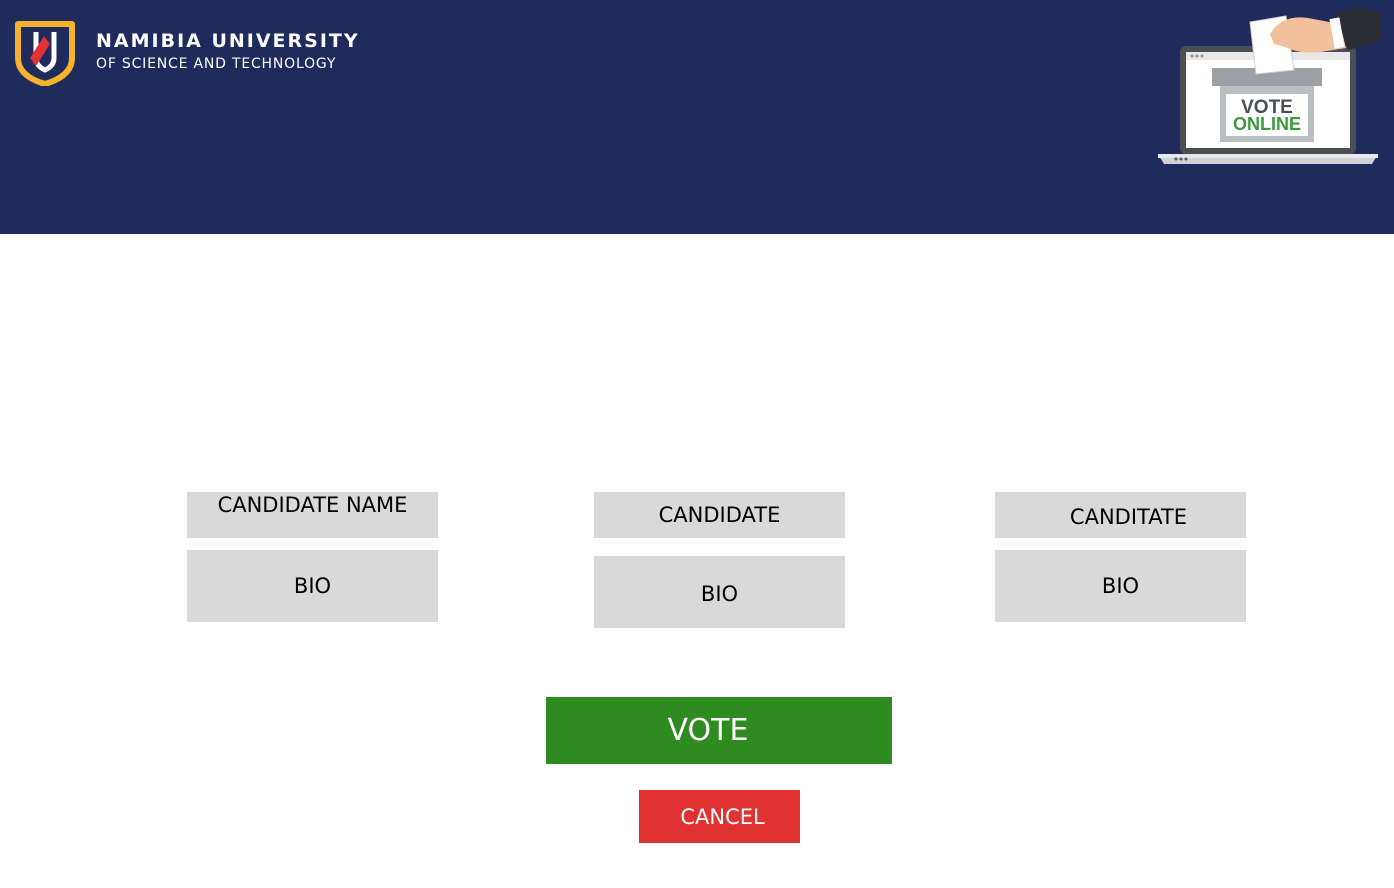  I want to click on candidate-name-label: CANDIDATE, so click(719, 515).